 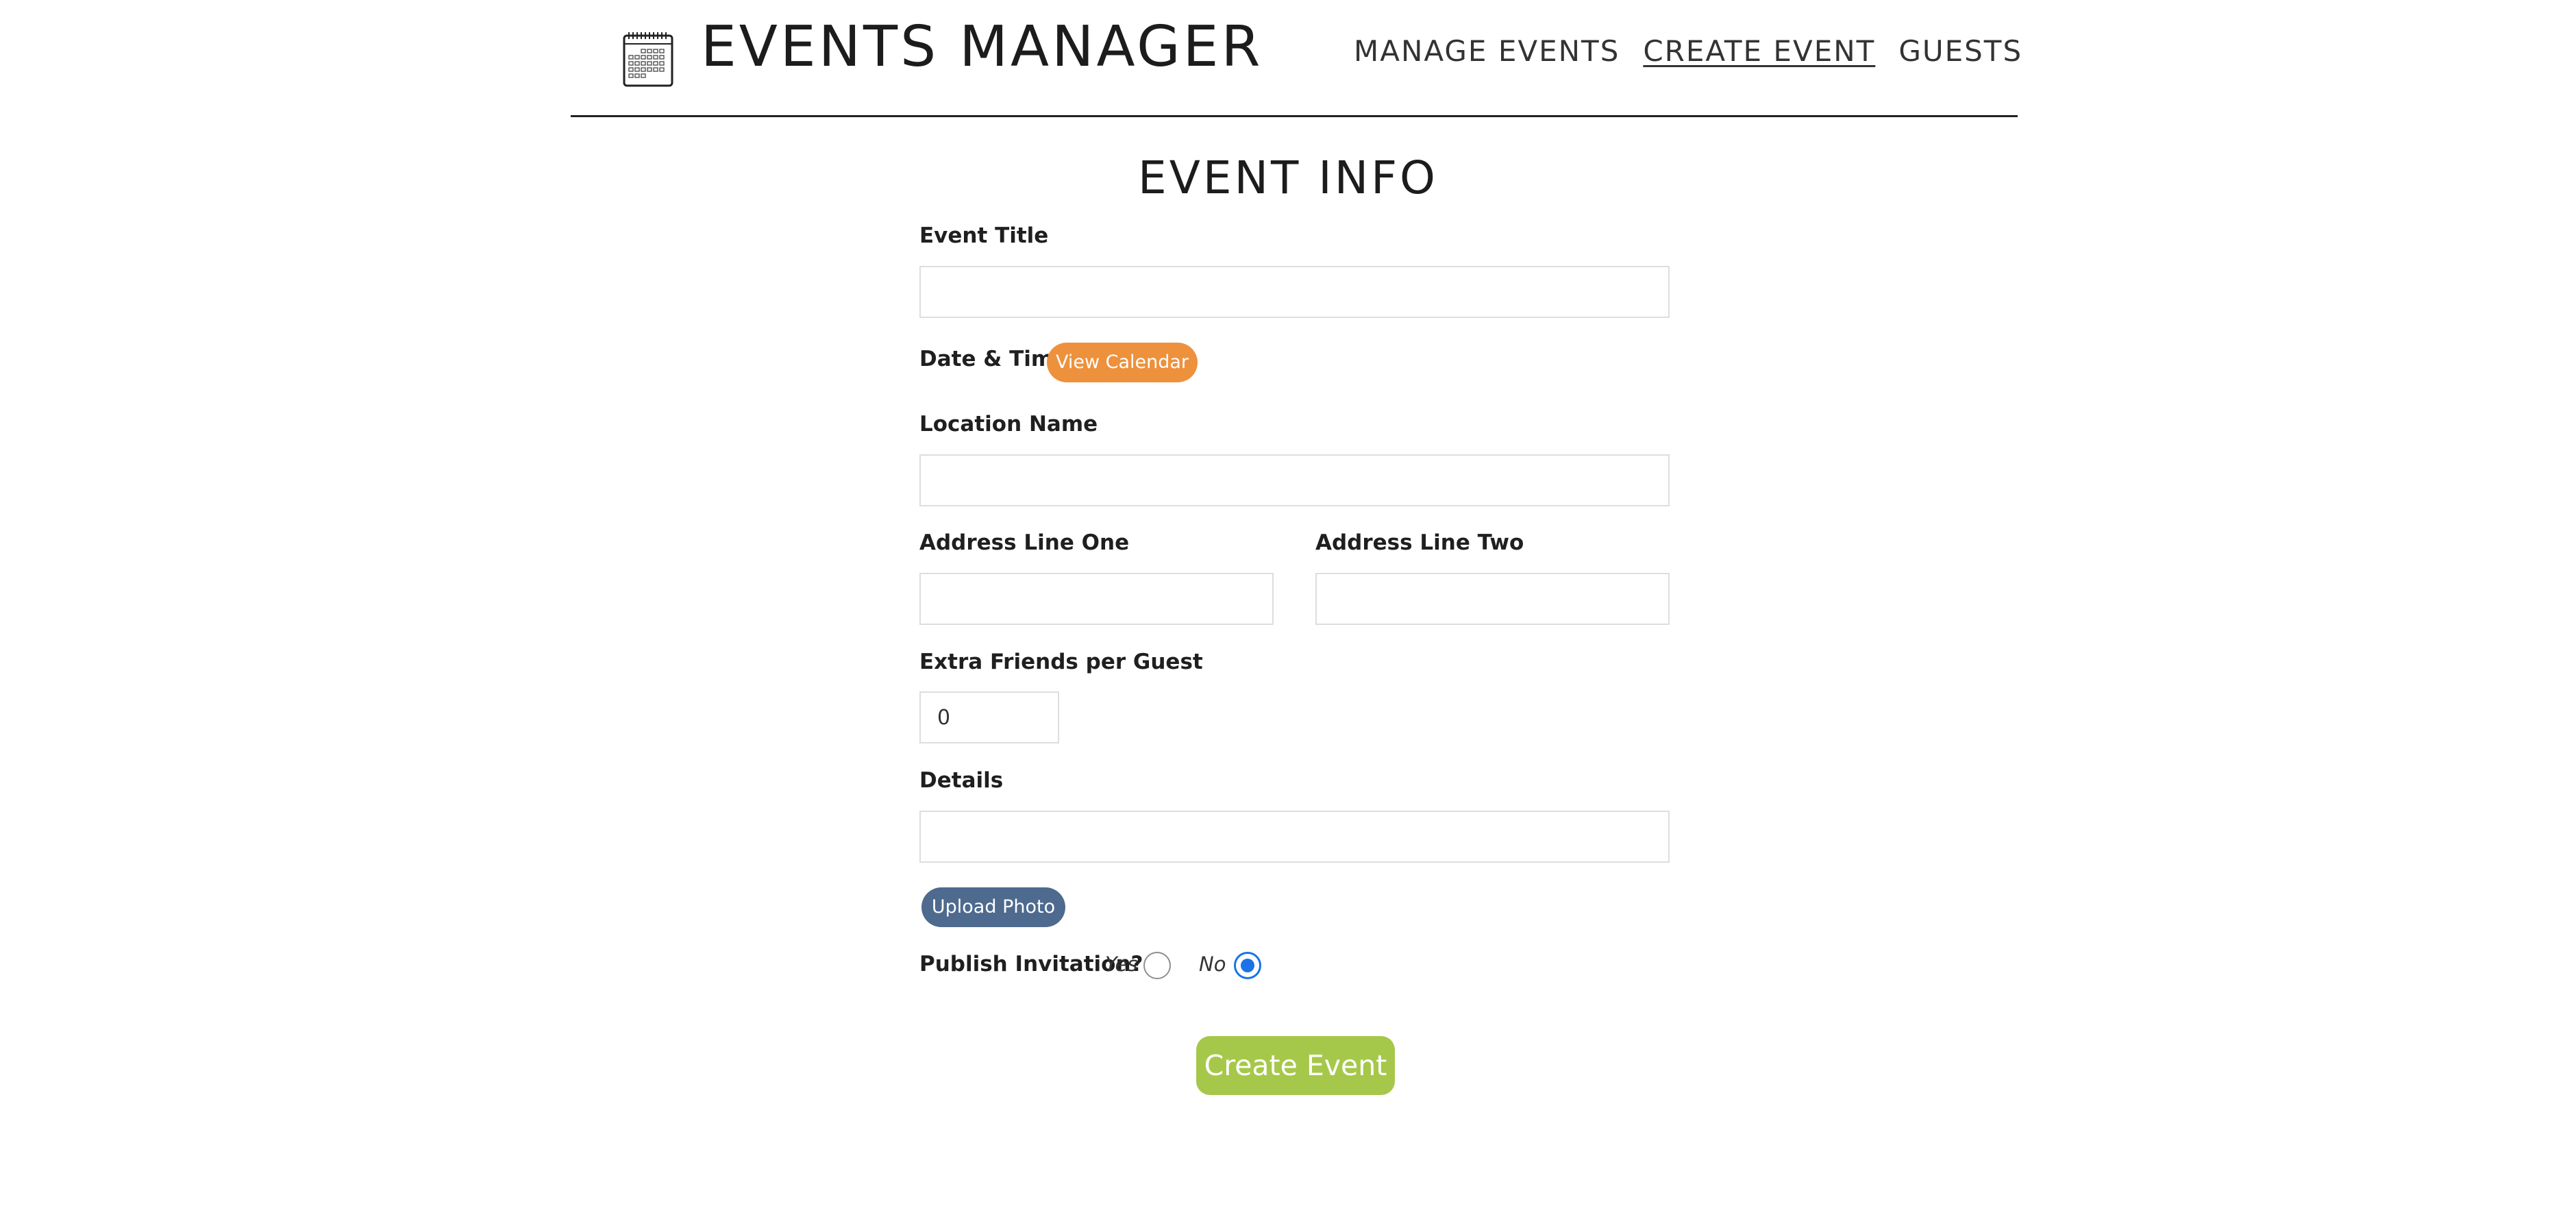 I want to click on address-line-two-input, so click(x=1492, y=599).